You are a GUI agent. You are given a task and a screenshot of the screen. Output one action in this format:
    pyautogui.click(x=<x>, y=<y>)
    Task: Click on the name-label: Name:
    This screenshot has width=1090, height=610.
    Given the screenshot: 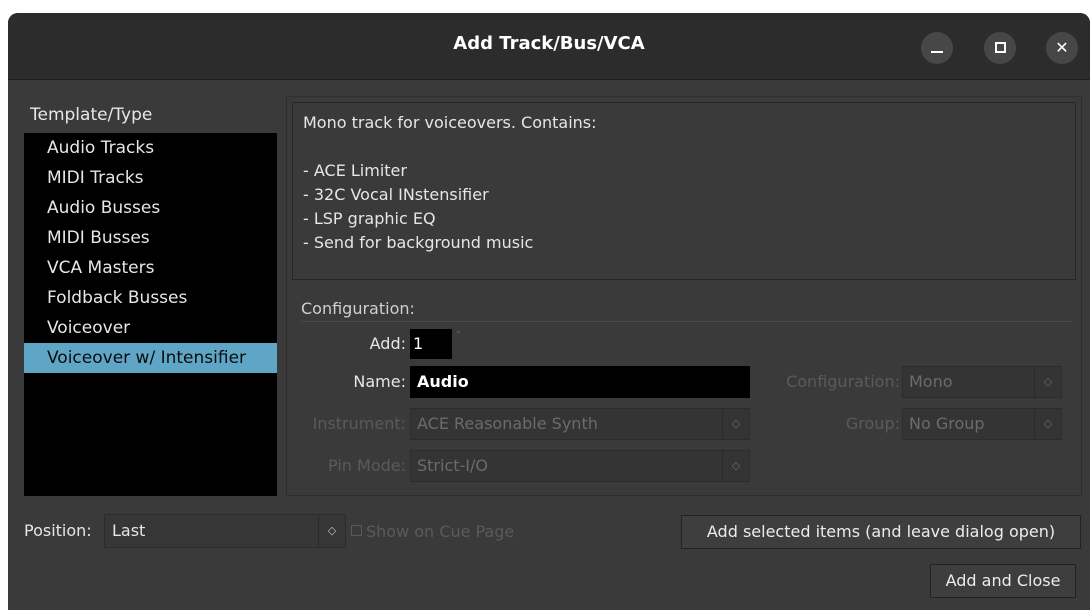 What is the action you would take?
    pyautogui.click(x=379, y=381)
    